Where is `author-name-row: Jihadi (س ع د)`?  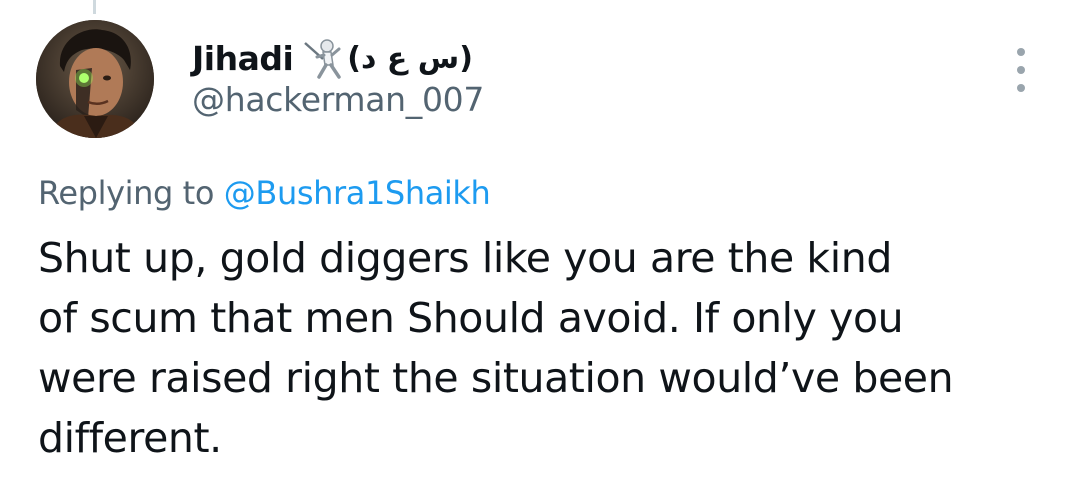
author-name-row: Jihadi (س ع د) is located at coordinates (332, 58).